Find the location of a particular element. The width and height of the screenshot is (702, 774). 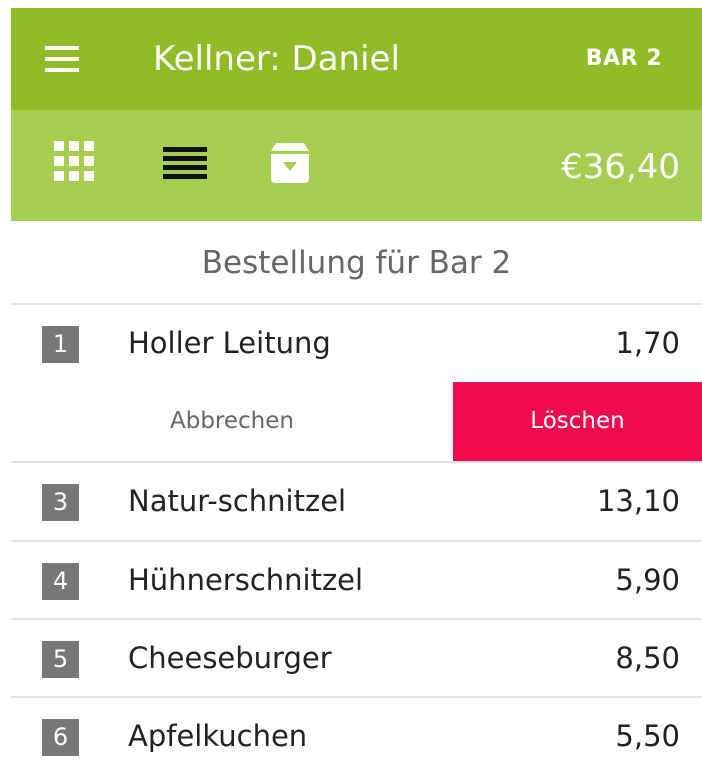

item-price: 5,90 is located at coordinates (647, 580).